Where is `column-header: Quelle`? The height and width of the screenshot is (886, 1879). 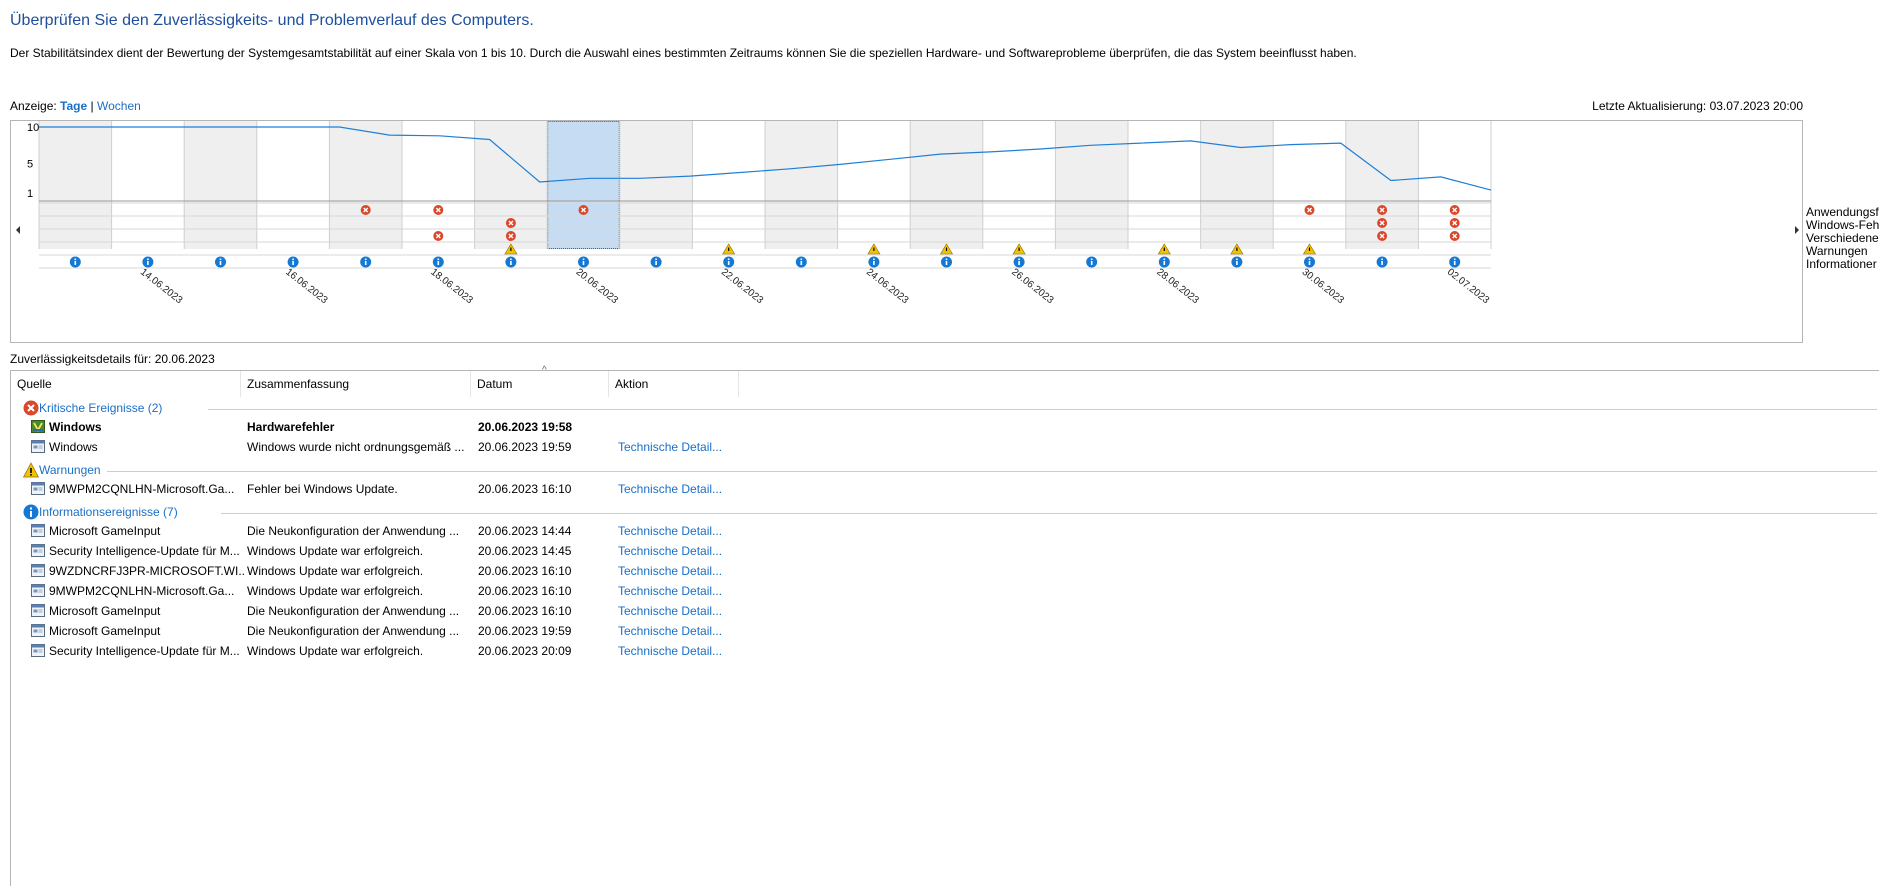 column-header: Quelle is located at coordinates (126, 384).